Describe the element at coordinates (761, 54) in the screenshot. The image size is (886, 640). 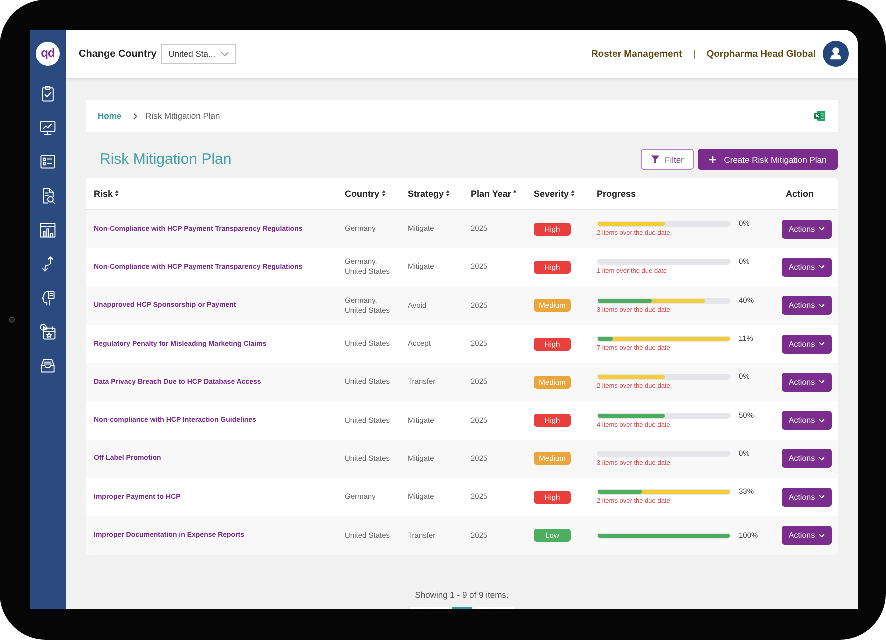
I see `organization-name: Qorpharma Head Global` at that location.